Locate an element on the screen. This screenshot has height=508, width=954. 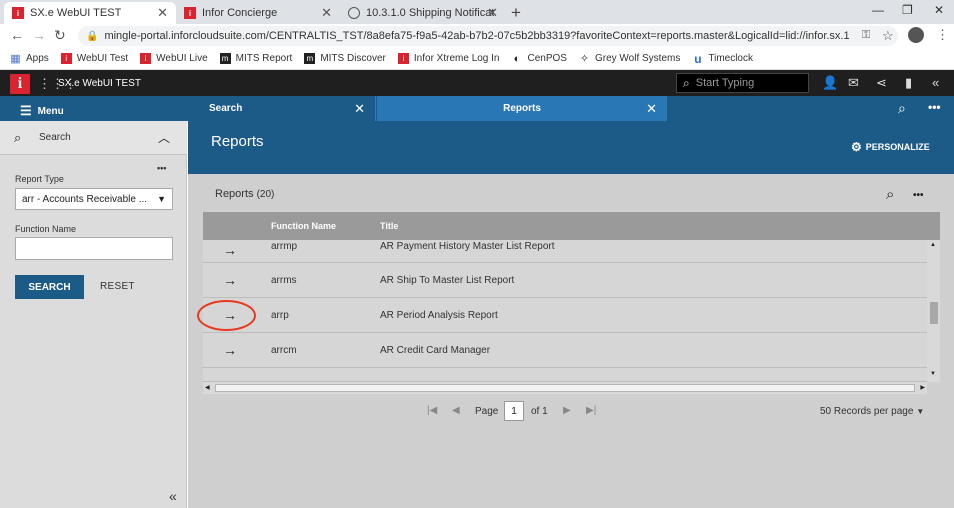
forward-icon: → is located at coordinates (39, 35).